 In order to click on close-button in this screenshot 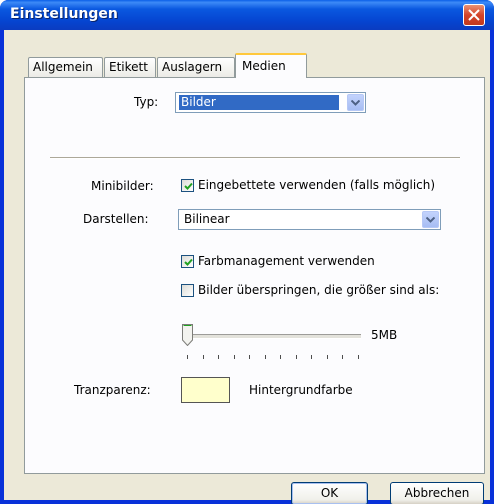, I will do `click(474, 15)`.